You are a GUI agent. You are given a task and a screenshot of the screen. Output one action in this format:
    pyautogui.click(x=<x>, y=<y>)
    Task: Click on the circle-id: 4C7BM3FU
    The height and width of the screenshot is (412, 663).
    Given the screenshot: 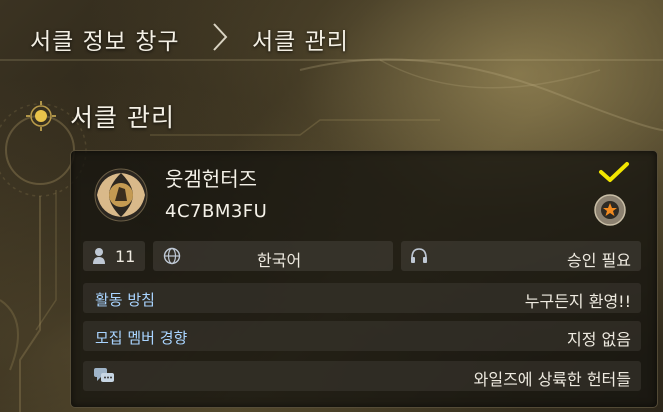 What is the action you would take?
    pyautogui.click(x=216, y=211)
    